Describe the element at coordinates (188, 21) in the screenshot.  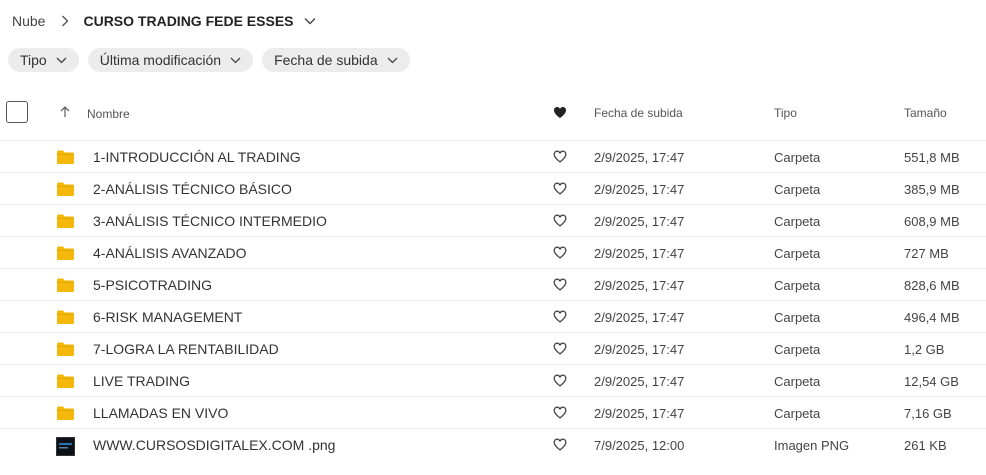
I see `breadcrumb-current-folder: CURSO TRADING FEDE ESSES` at that location.